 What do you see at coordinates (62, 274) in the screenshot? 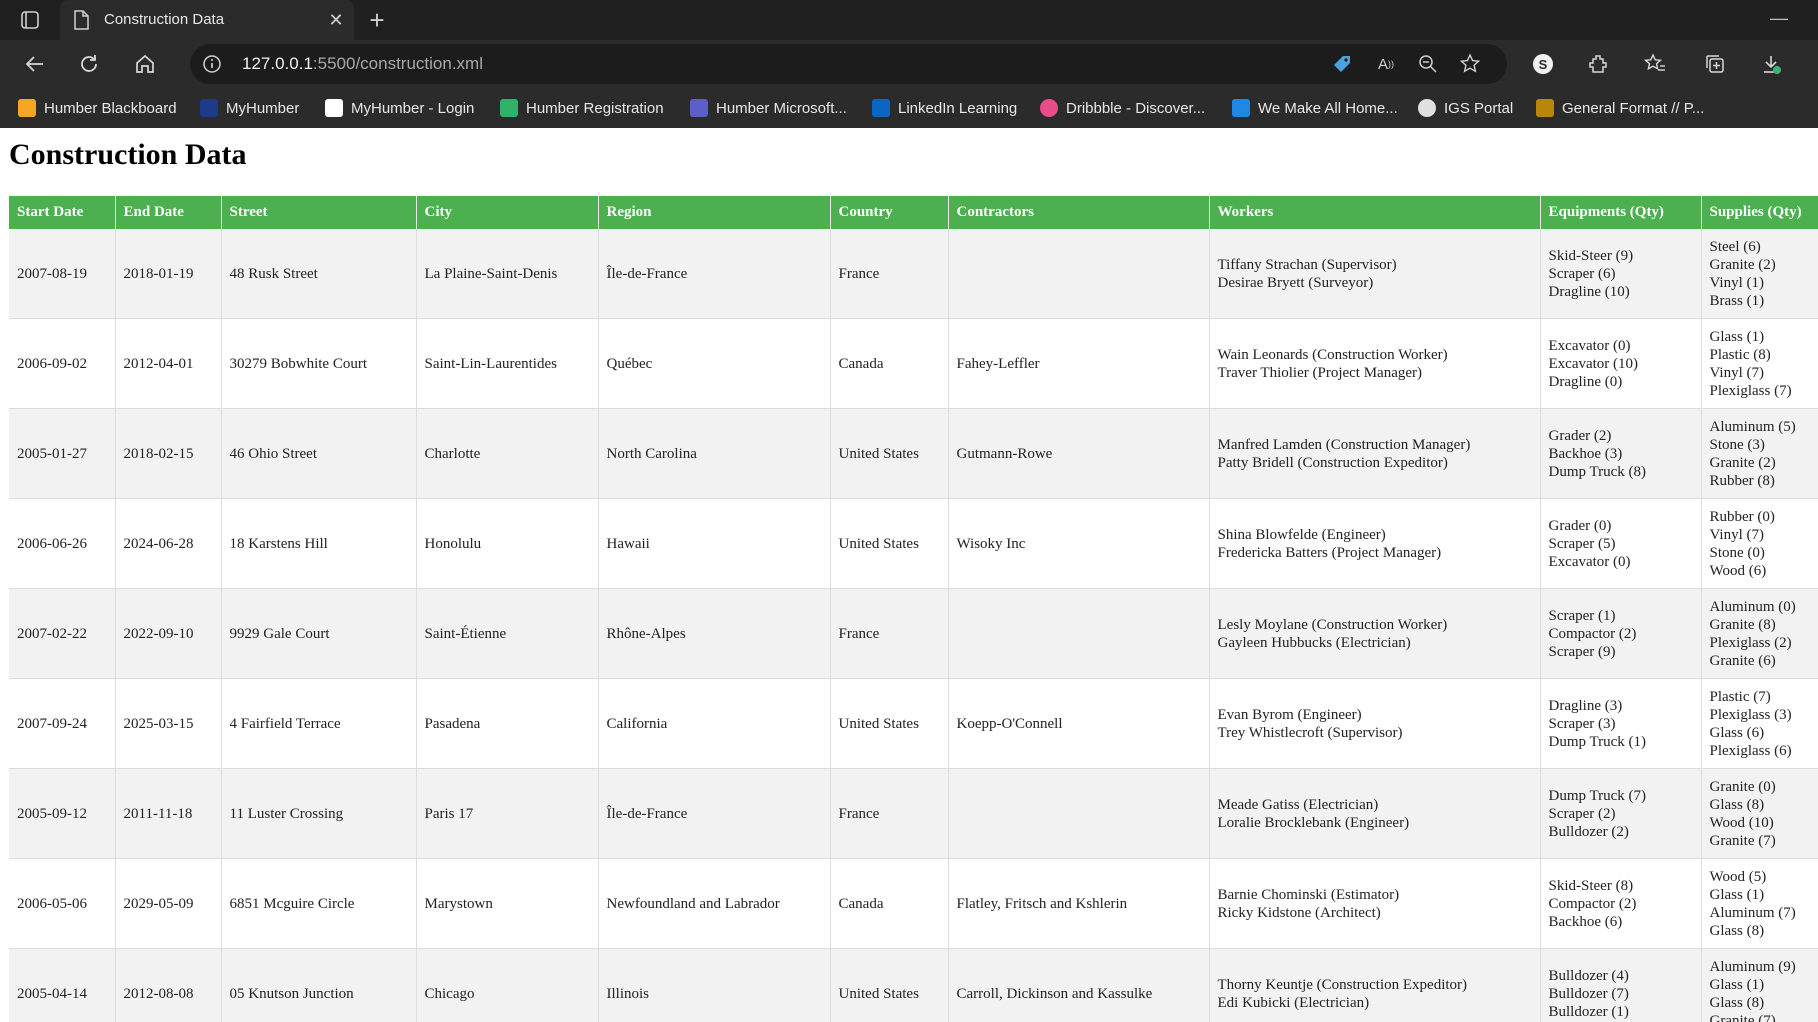
I see `start-date-cell: 2007-08-19` at bounding box center [62, 274].